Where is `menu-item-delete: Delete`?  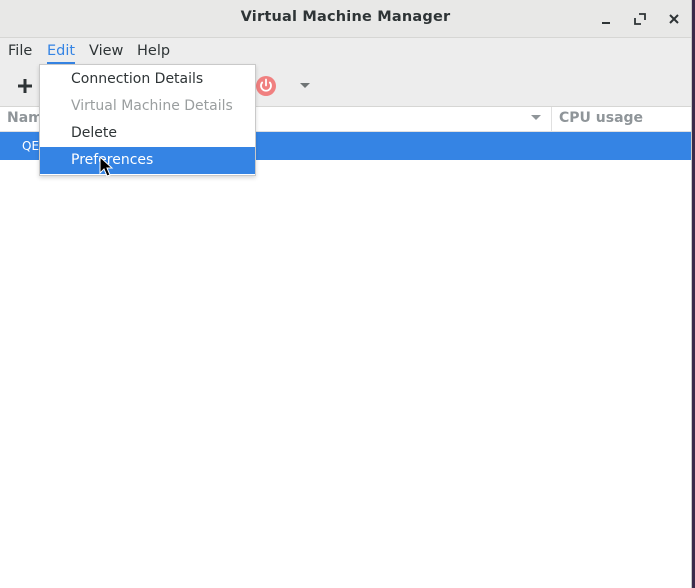 menu-item-delete: Delete is located at coordinates (147, 133).